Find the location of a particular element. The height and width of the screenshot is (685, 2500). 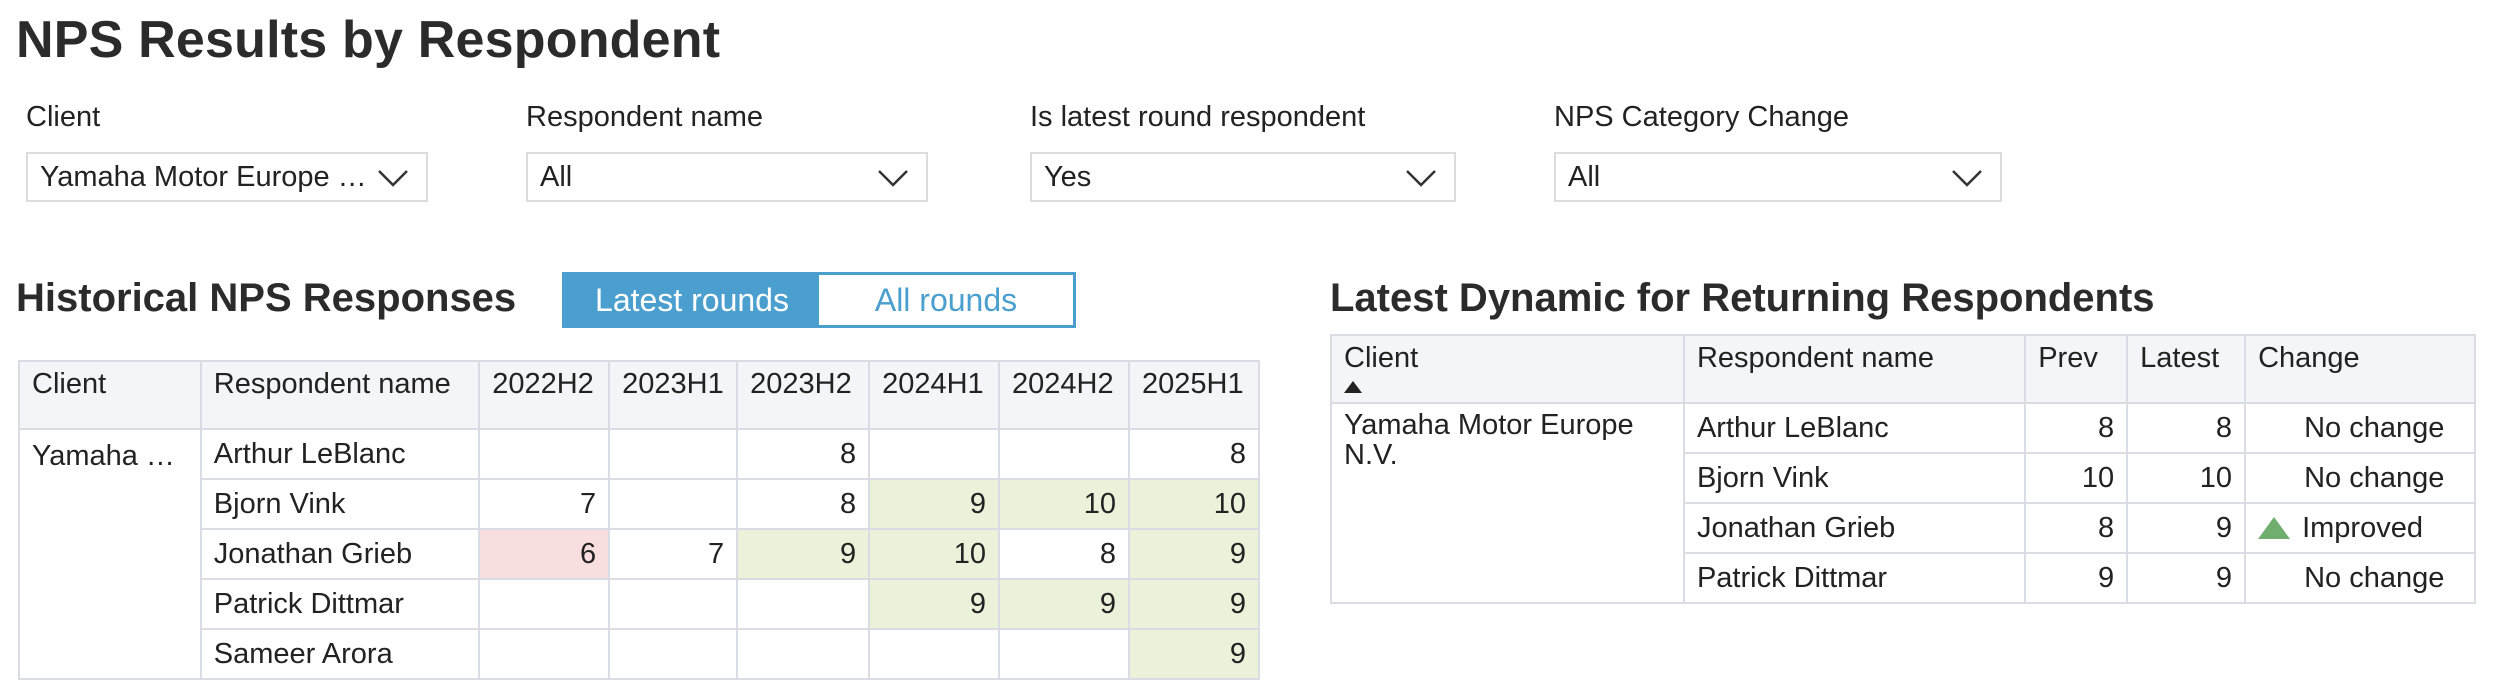

filter-category-change: NPS Category Change All is located at coordinates (1770, 151).